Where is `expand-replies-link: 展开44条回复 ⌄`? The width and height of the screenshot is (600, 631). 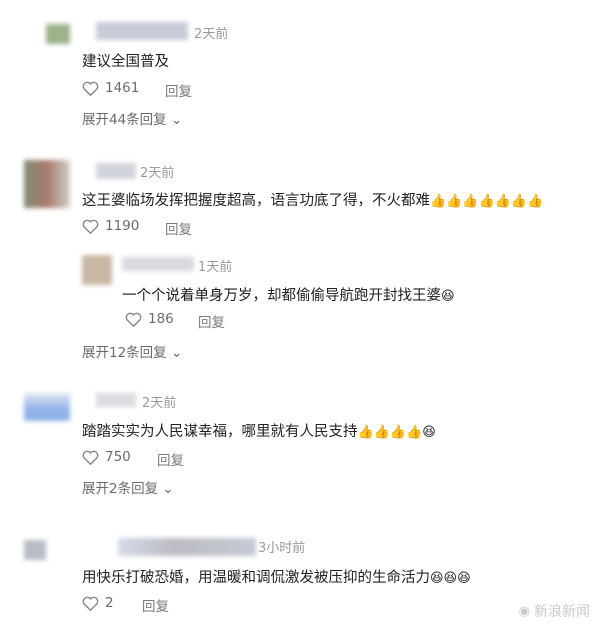 expand-replies-link: 展开44条回复 ⌄ is located at coordinates (132, 118).